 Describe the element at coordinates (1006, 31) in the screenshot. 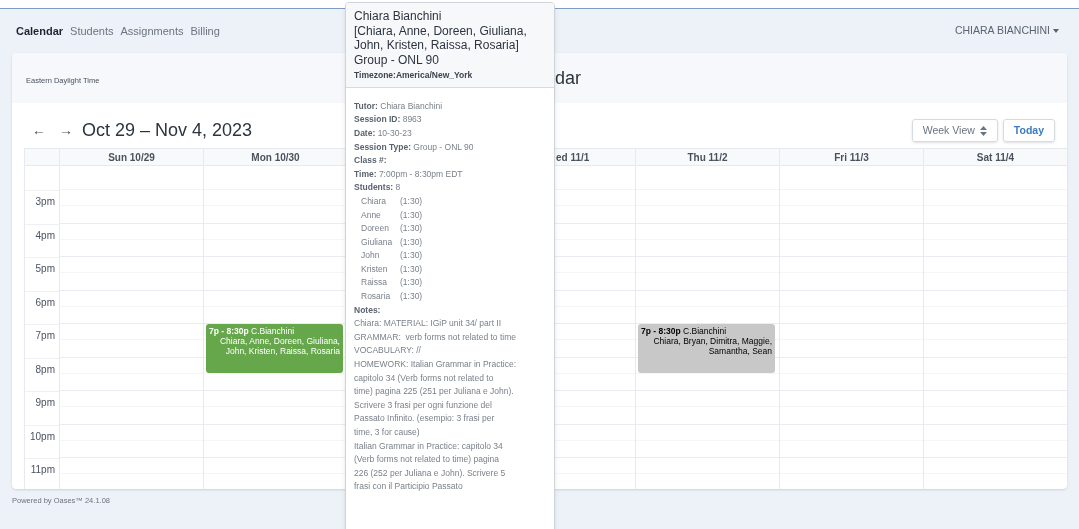

I see `user-menu: CHIARA BIANCHINI` at that location.